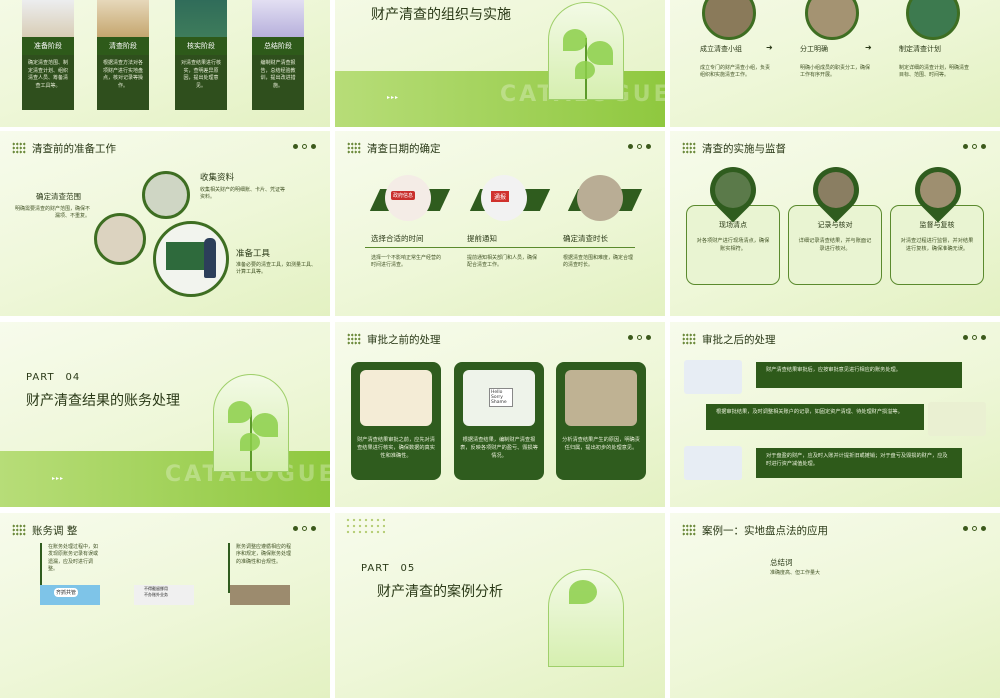  What do you see at coordinates (933, 20) in the screenshot?
I see `photo-teacher-board` at bounding box center [933, 20].